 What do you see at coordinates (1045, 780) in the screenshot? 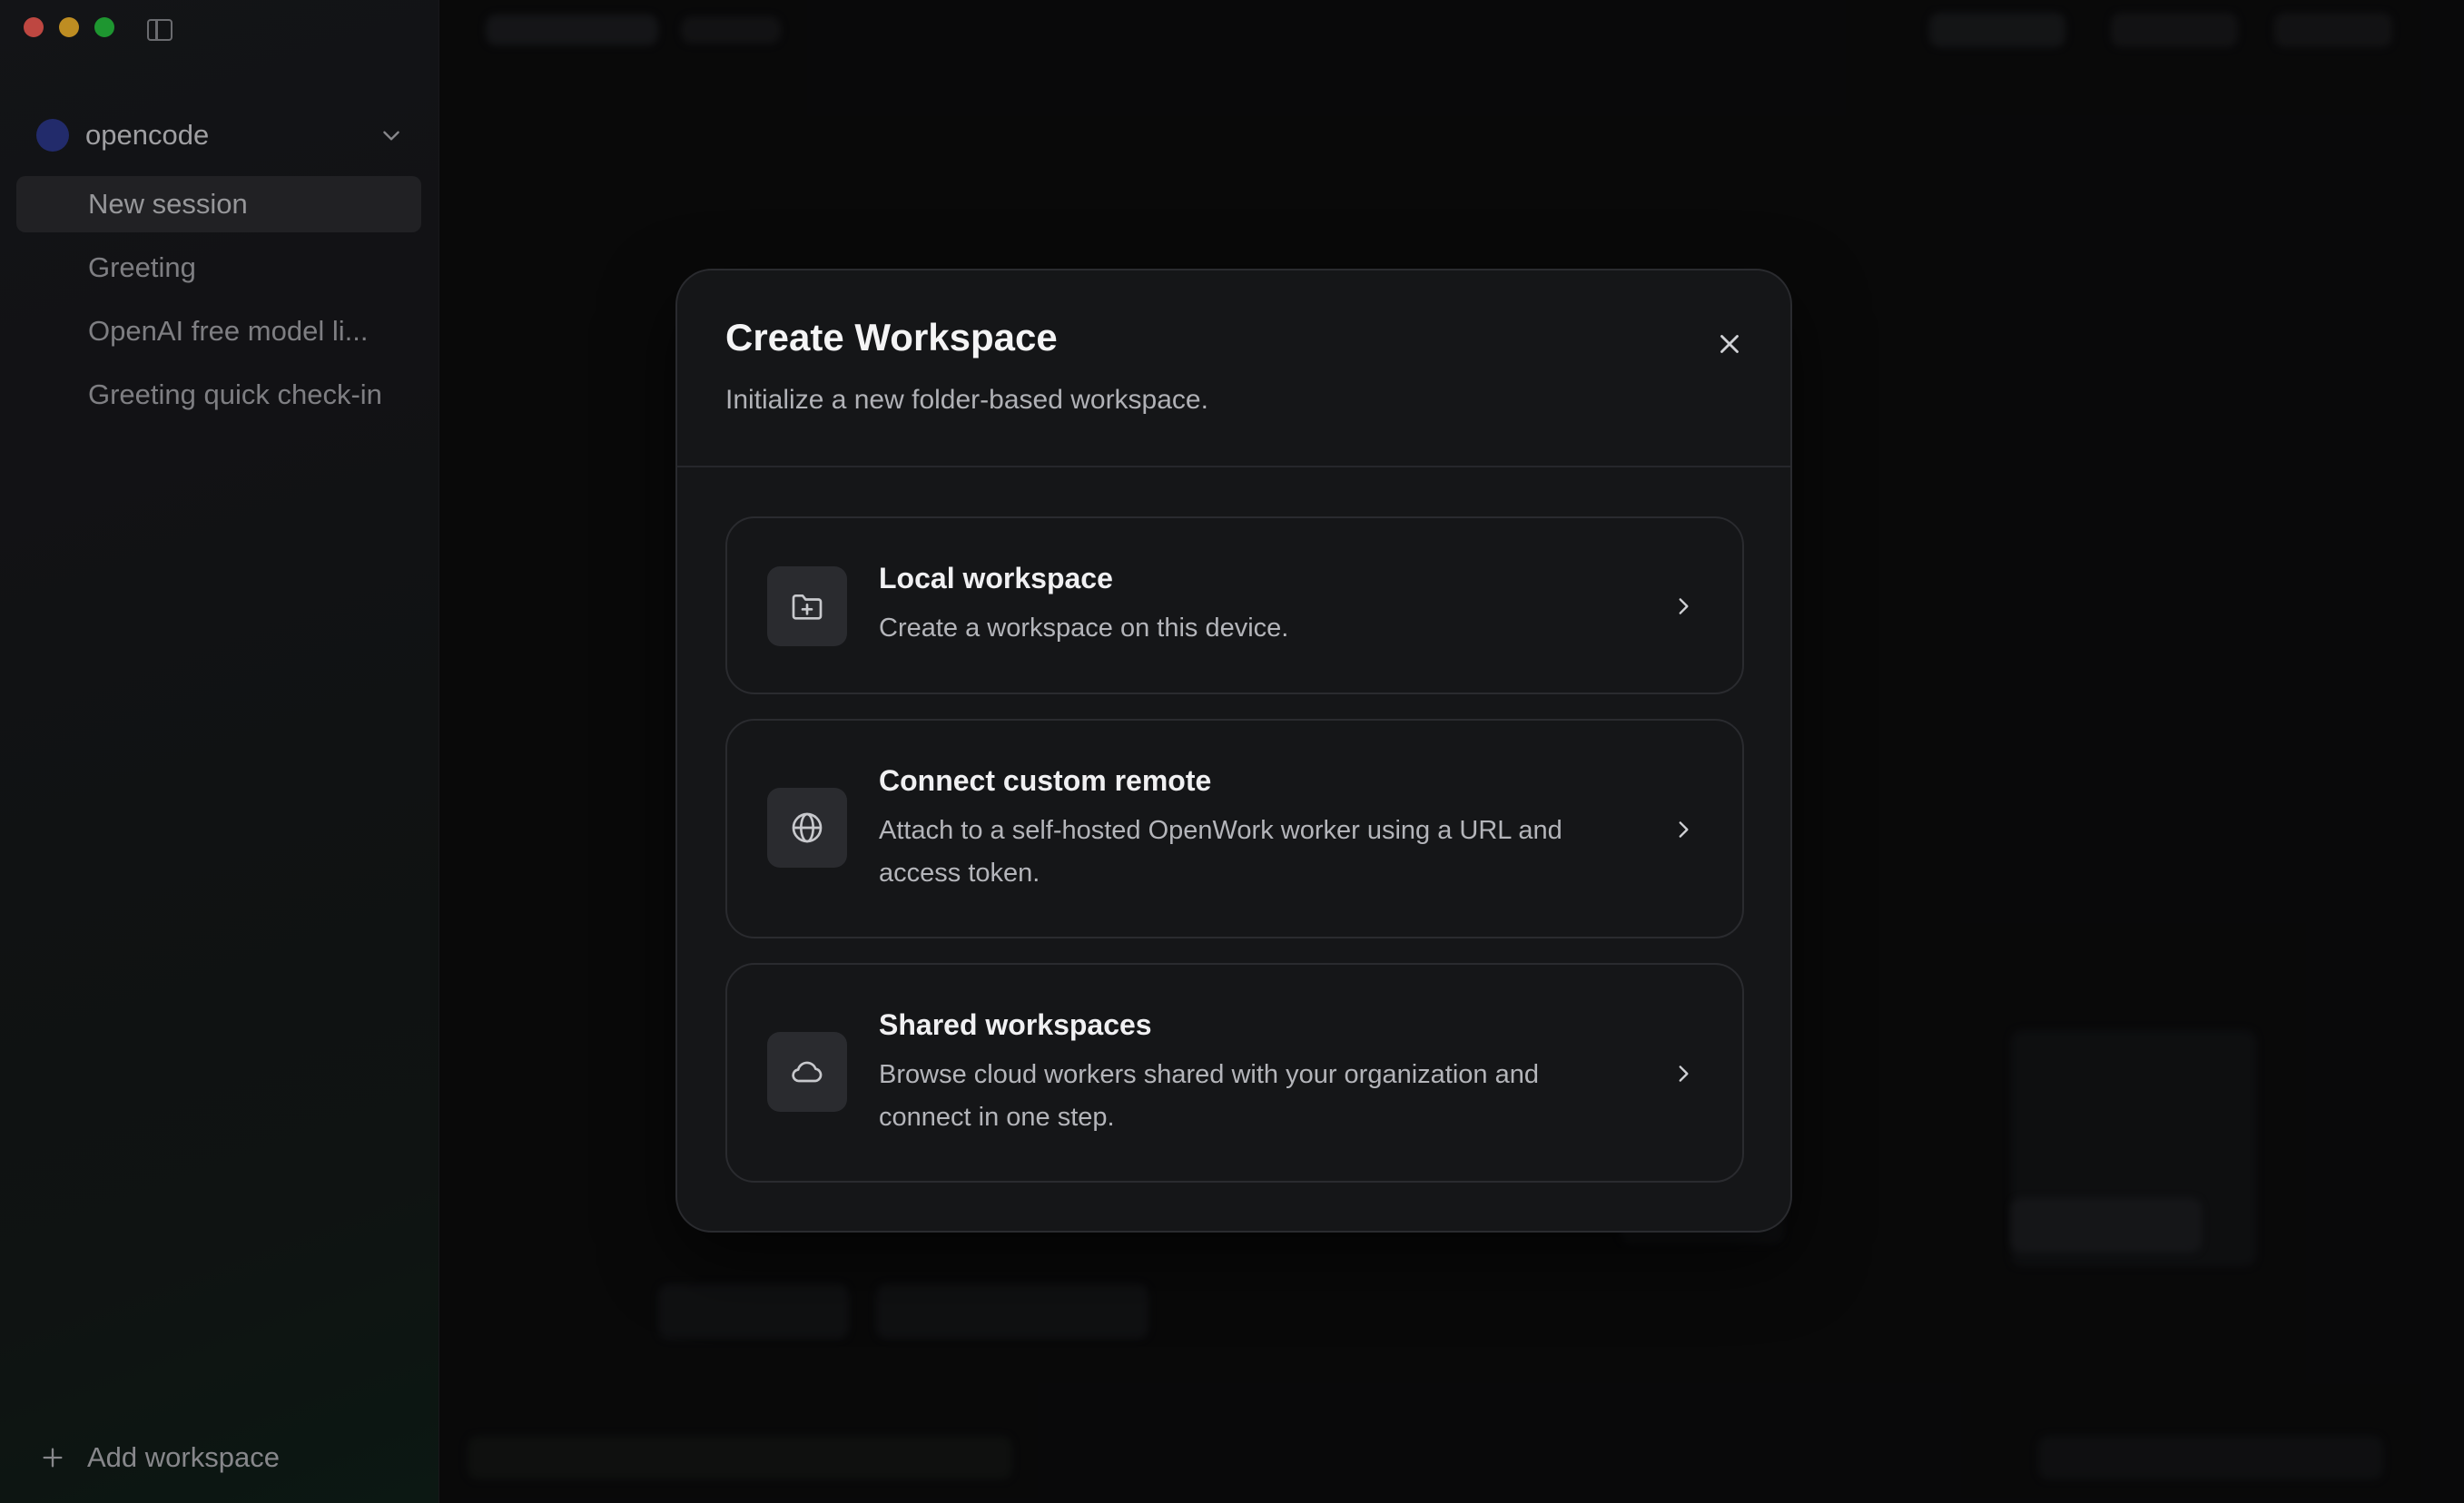
I see `option-title: Connect custom remote` at bounding box center [1045, 780].